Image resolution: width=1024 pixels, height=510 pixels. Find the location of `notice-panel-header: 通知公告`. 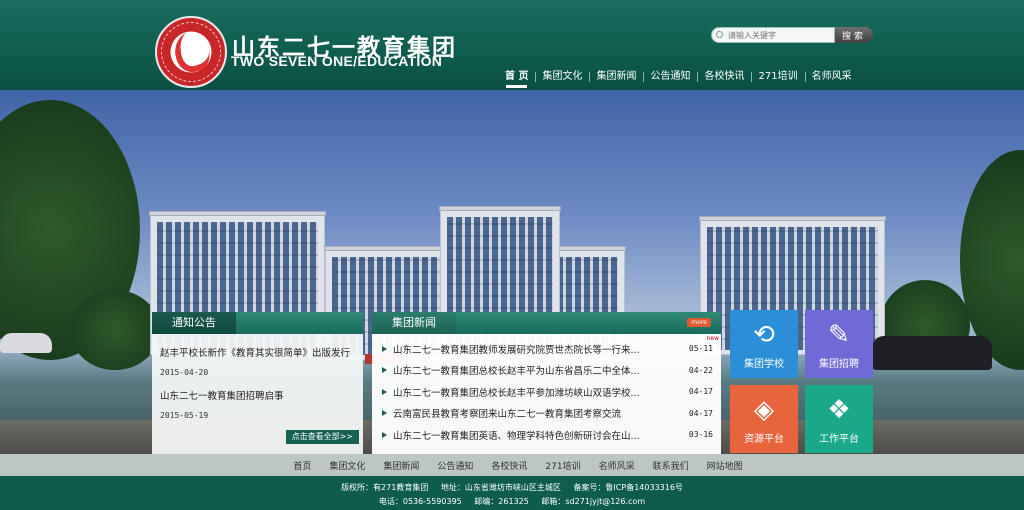

notice-panel-header: 通知公告 is located at coordinates (257, 323).